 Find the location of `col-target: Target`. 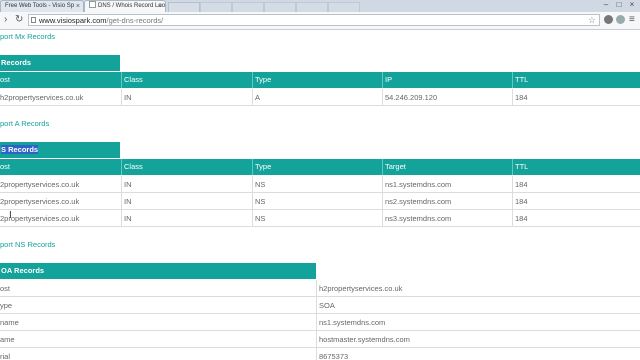

col-target: Target is located at coordinates (447, 167).